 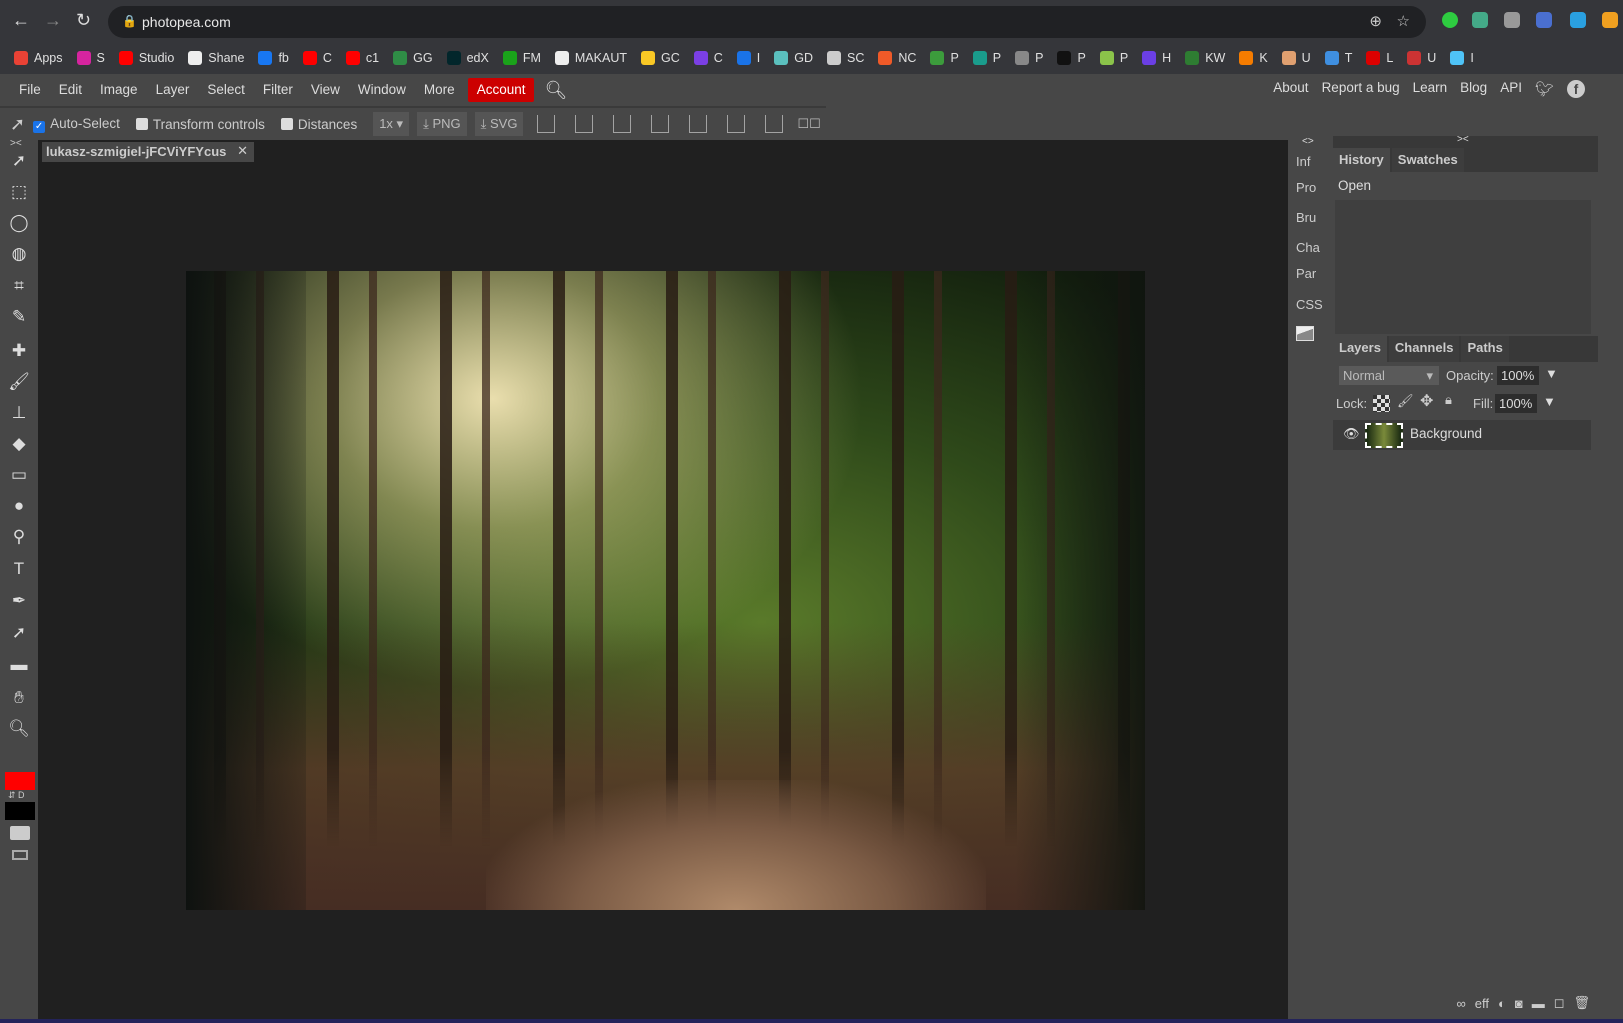 I want to click on bookmark-item: FM, so click(x=521, y=58).